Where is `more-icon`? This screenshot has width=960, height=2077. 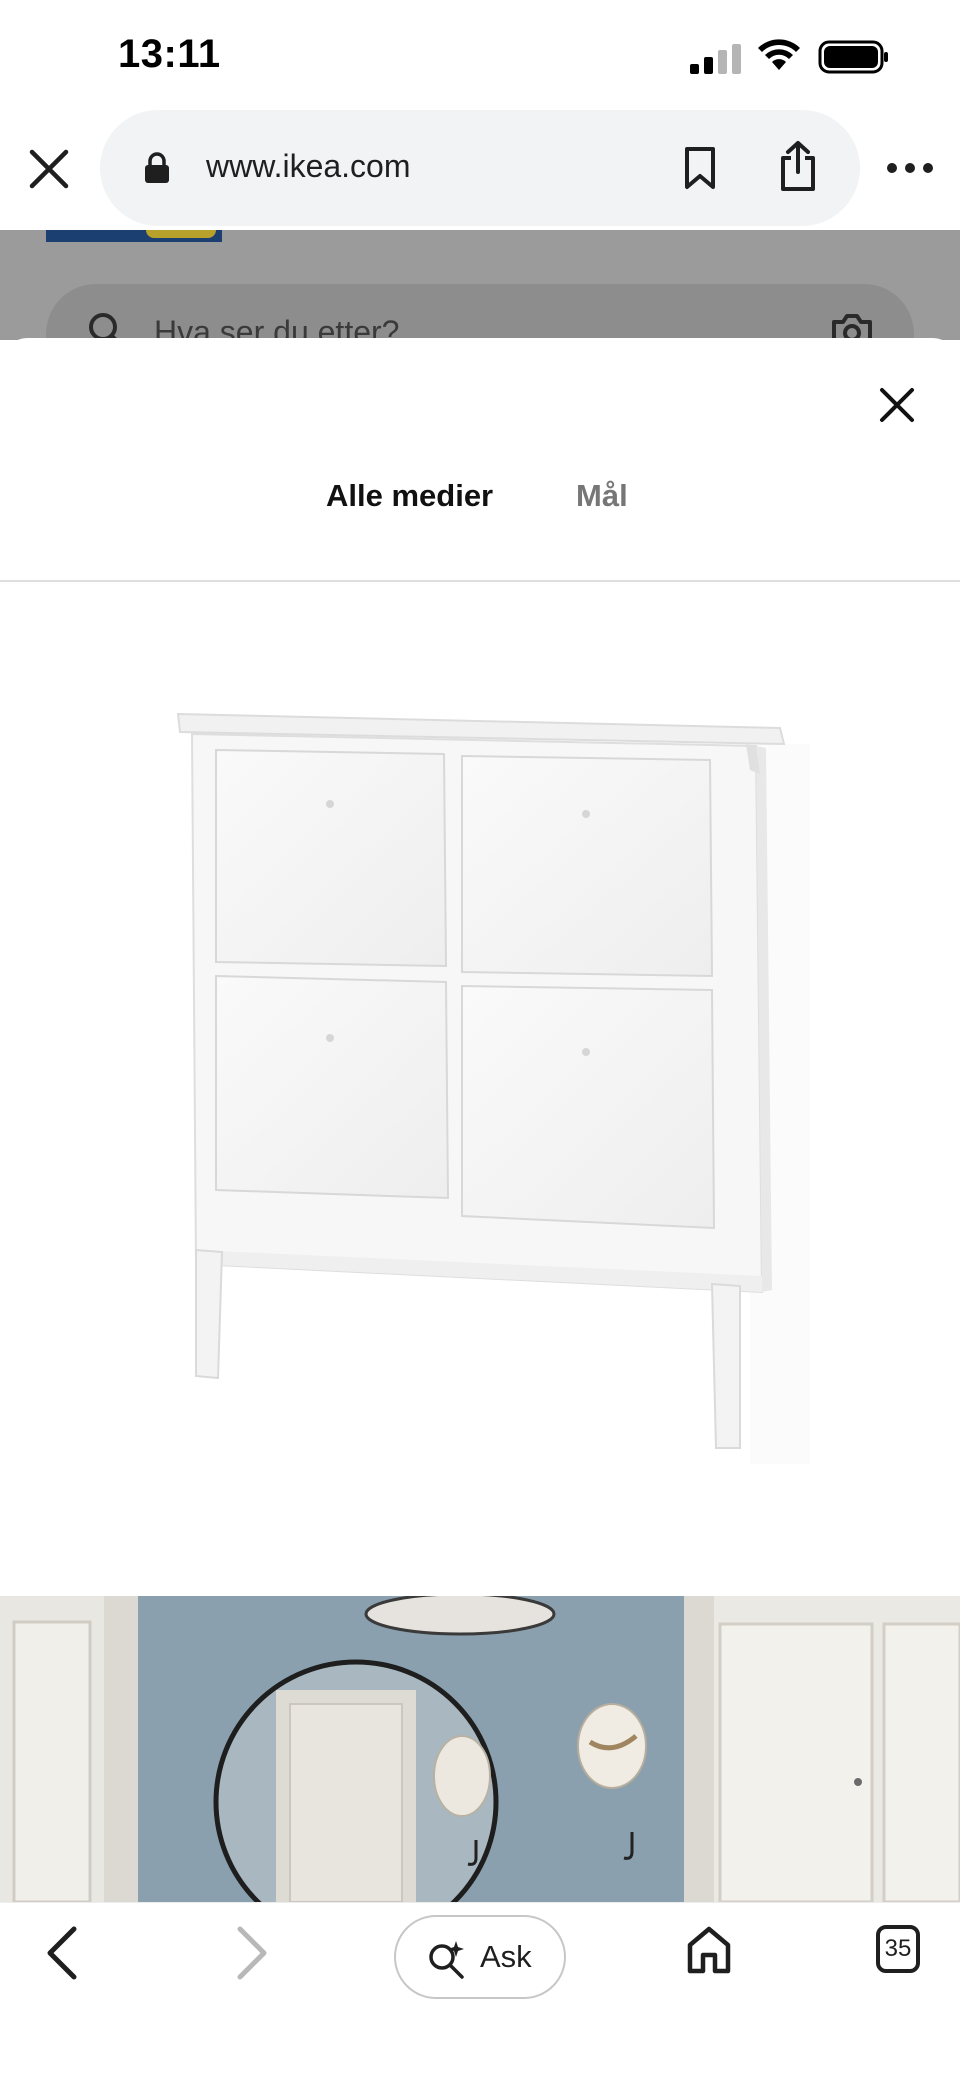
more-icon is located at coordinates (910, 168).